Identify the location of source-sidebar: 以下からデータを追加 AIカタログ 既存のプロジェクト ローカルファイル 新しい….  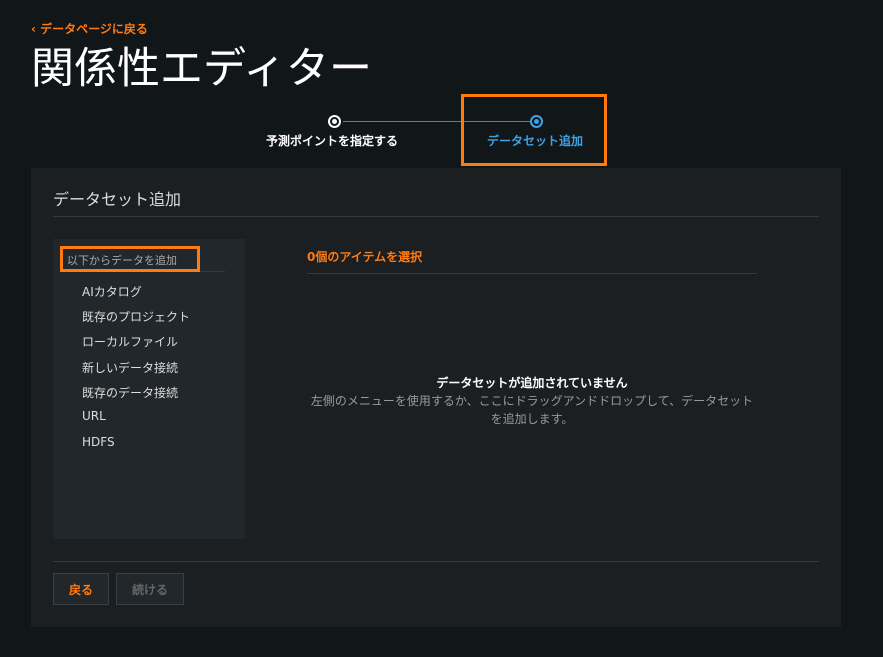
(149, 389).